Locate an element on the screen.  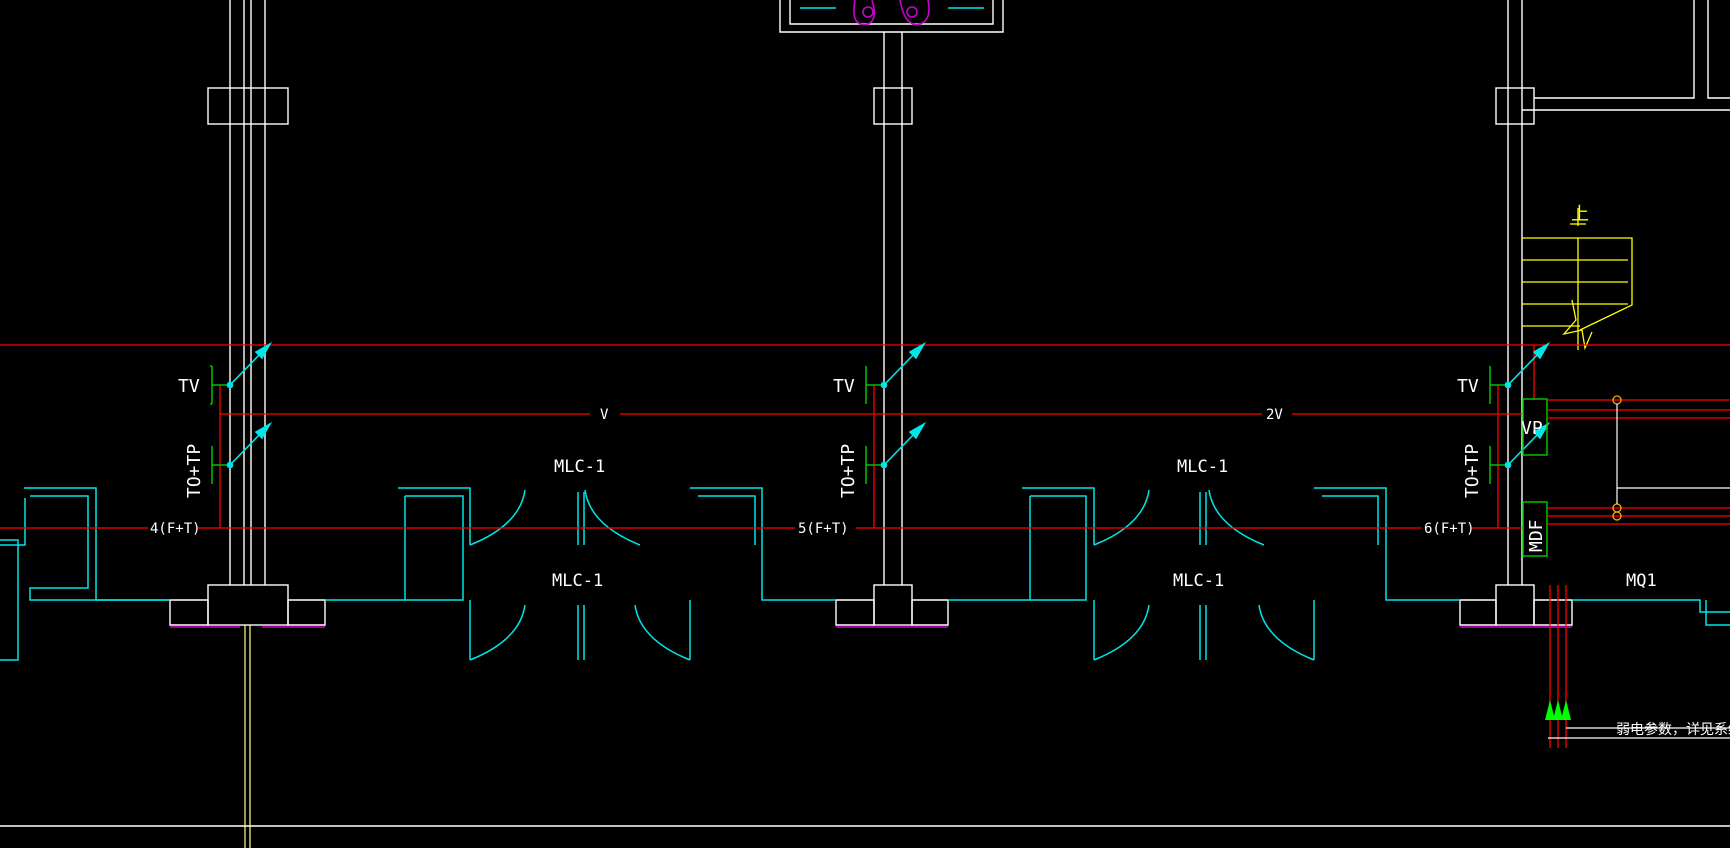
tv-label-left: TV is located at coordinates (189, 386).